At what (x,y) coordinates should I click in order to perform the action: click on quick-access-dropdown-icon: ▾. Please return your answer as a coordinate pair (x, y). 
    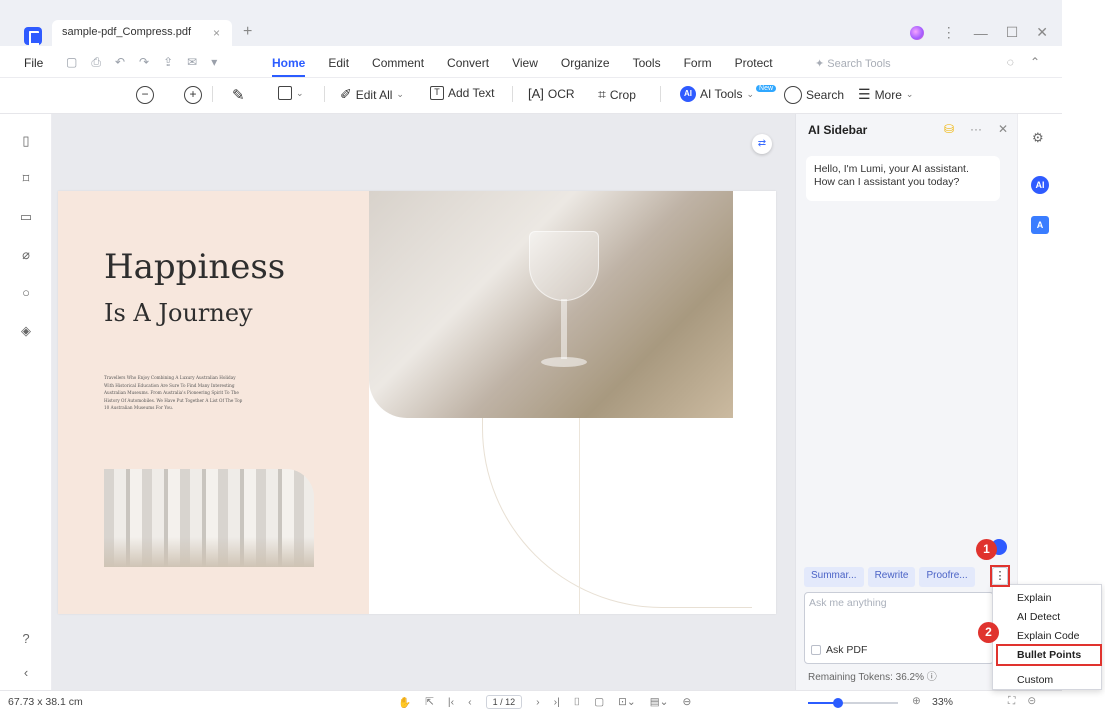
    Looking at the image, I should click on (214, 62).